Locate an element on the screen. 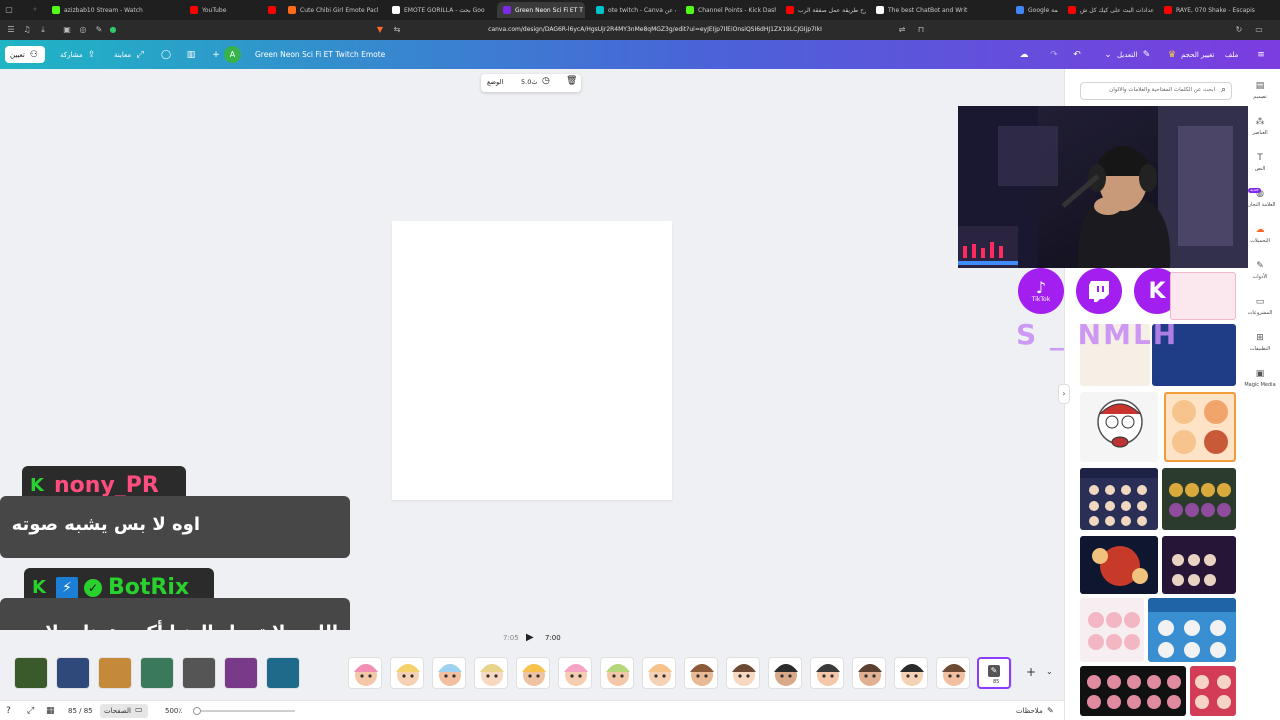 The image size is (1280, 720). tab-favicon-icon is located at coordinates (1020, 10).